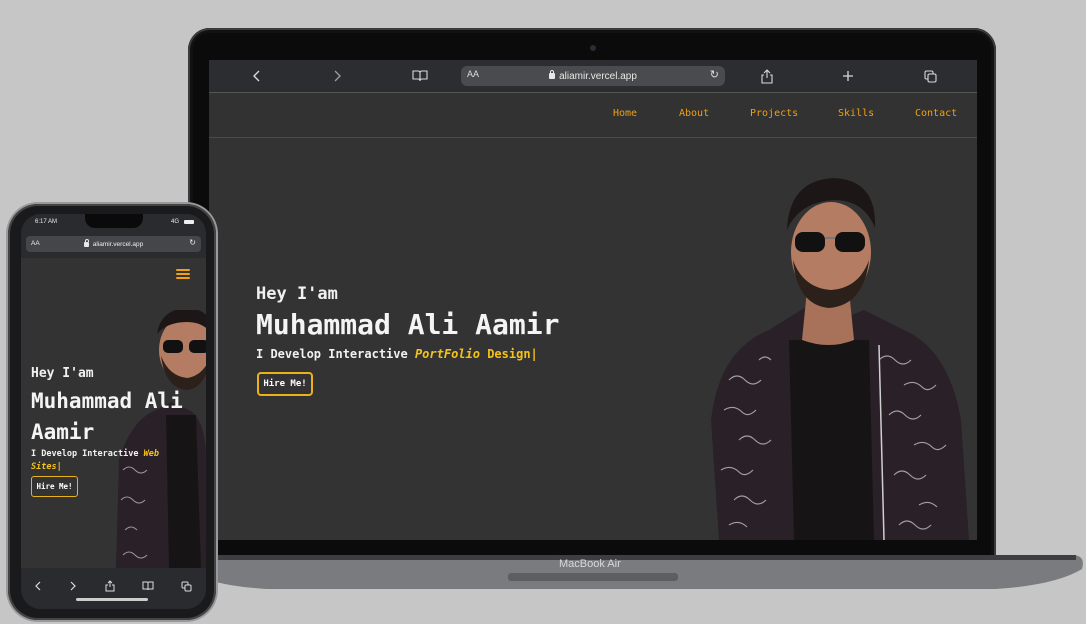 This screenshot has width=1086, height=624. I want to click on phone-hero-tagline: I Develop Interactive Web Sites|, so click(106, 461).